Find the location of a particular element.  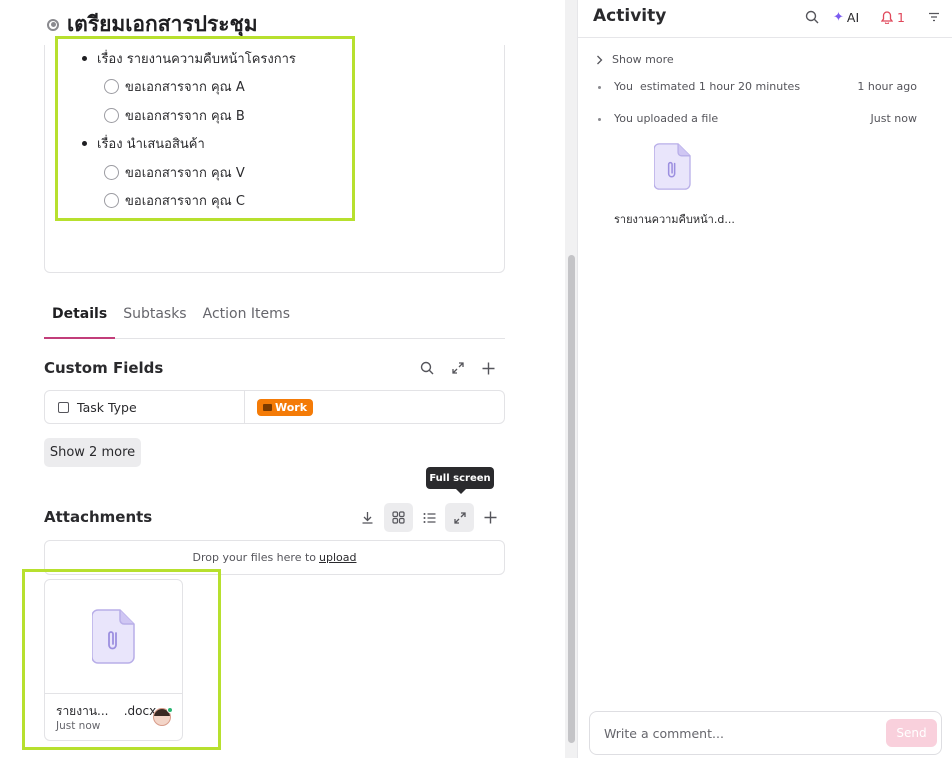

expand-icon is located at coordinates (458, 368).